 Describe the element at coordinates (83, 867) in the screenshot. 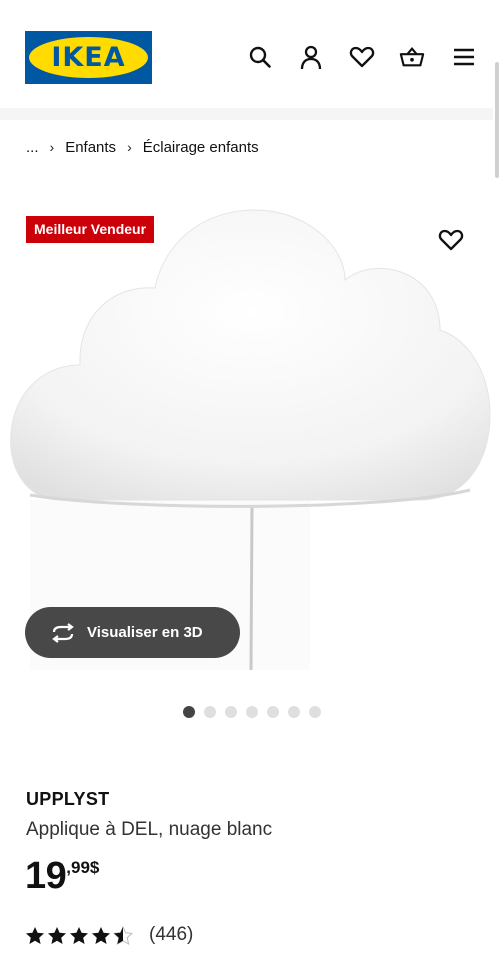

I see `price-decimal: ,99$` at that location.